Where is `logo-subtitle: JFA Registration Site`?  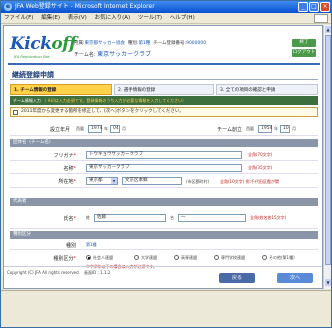
logo-subtitle: JFA Registration Site is located at coordinates (32, 57).